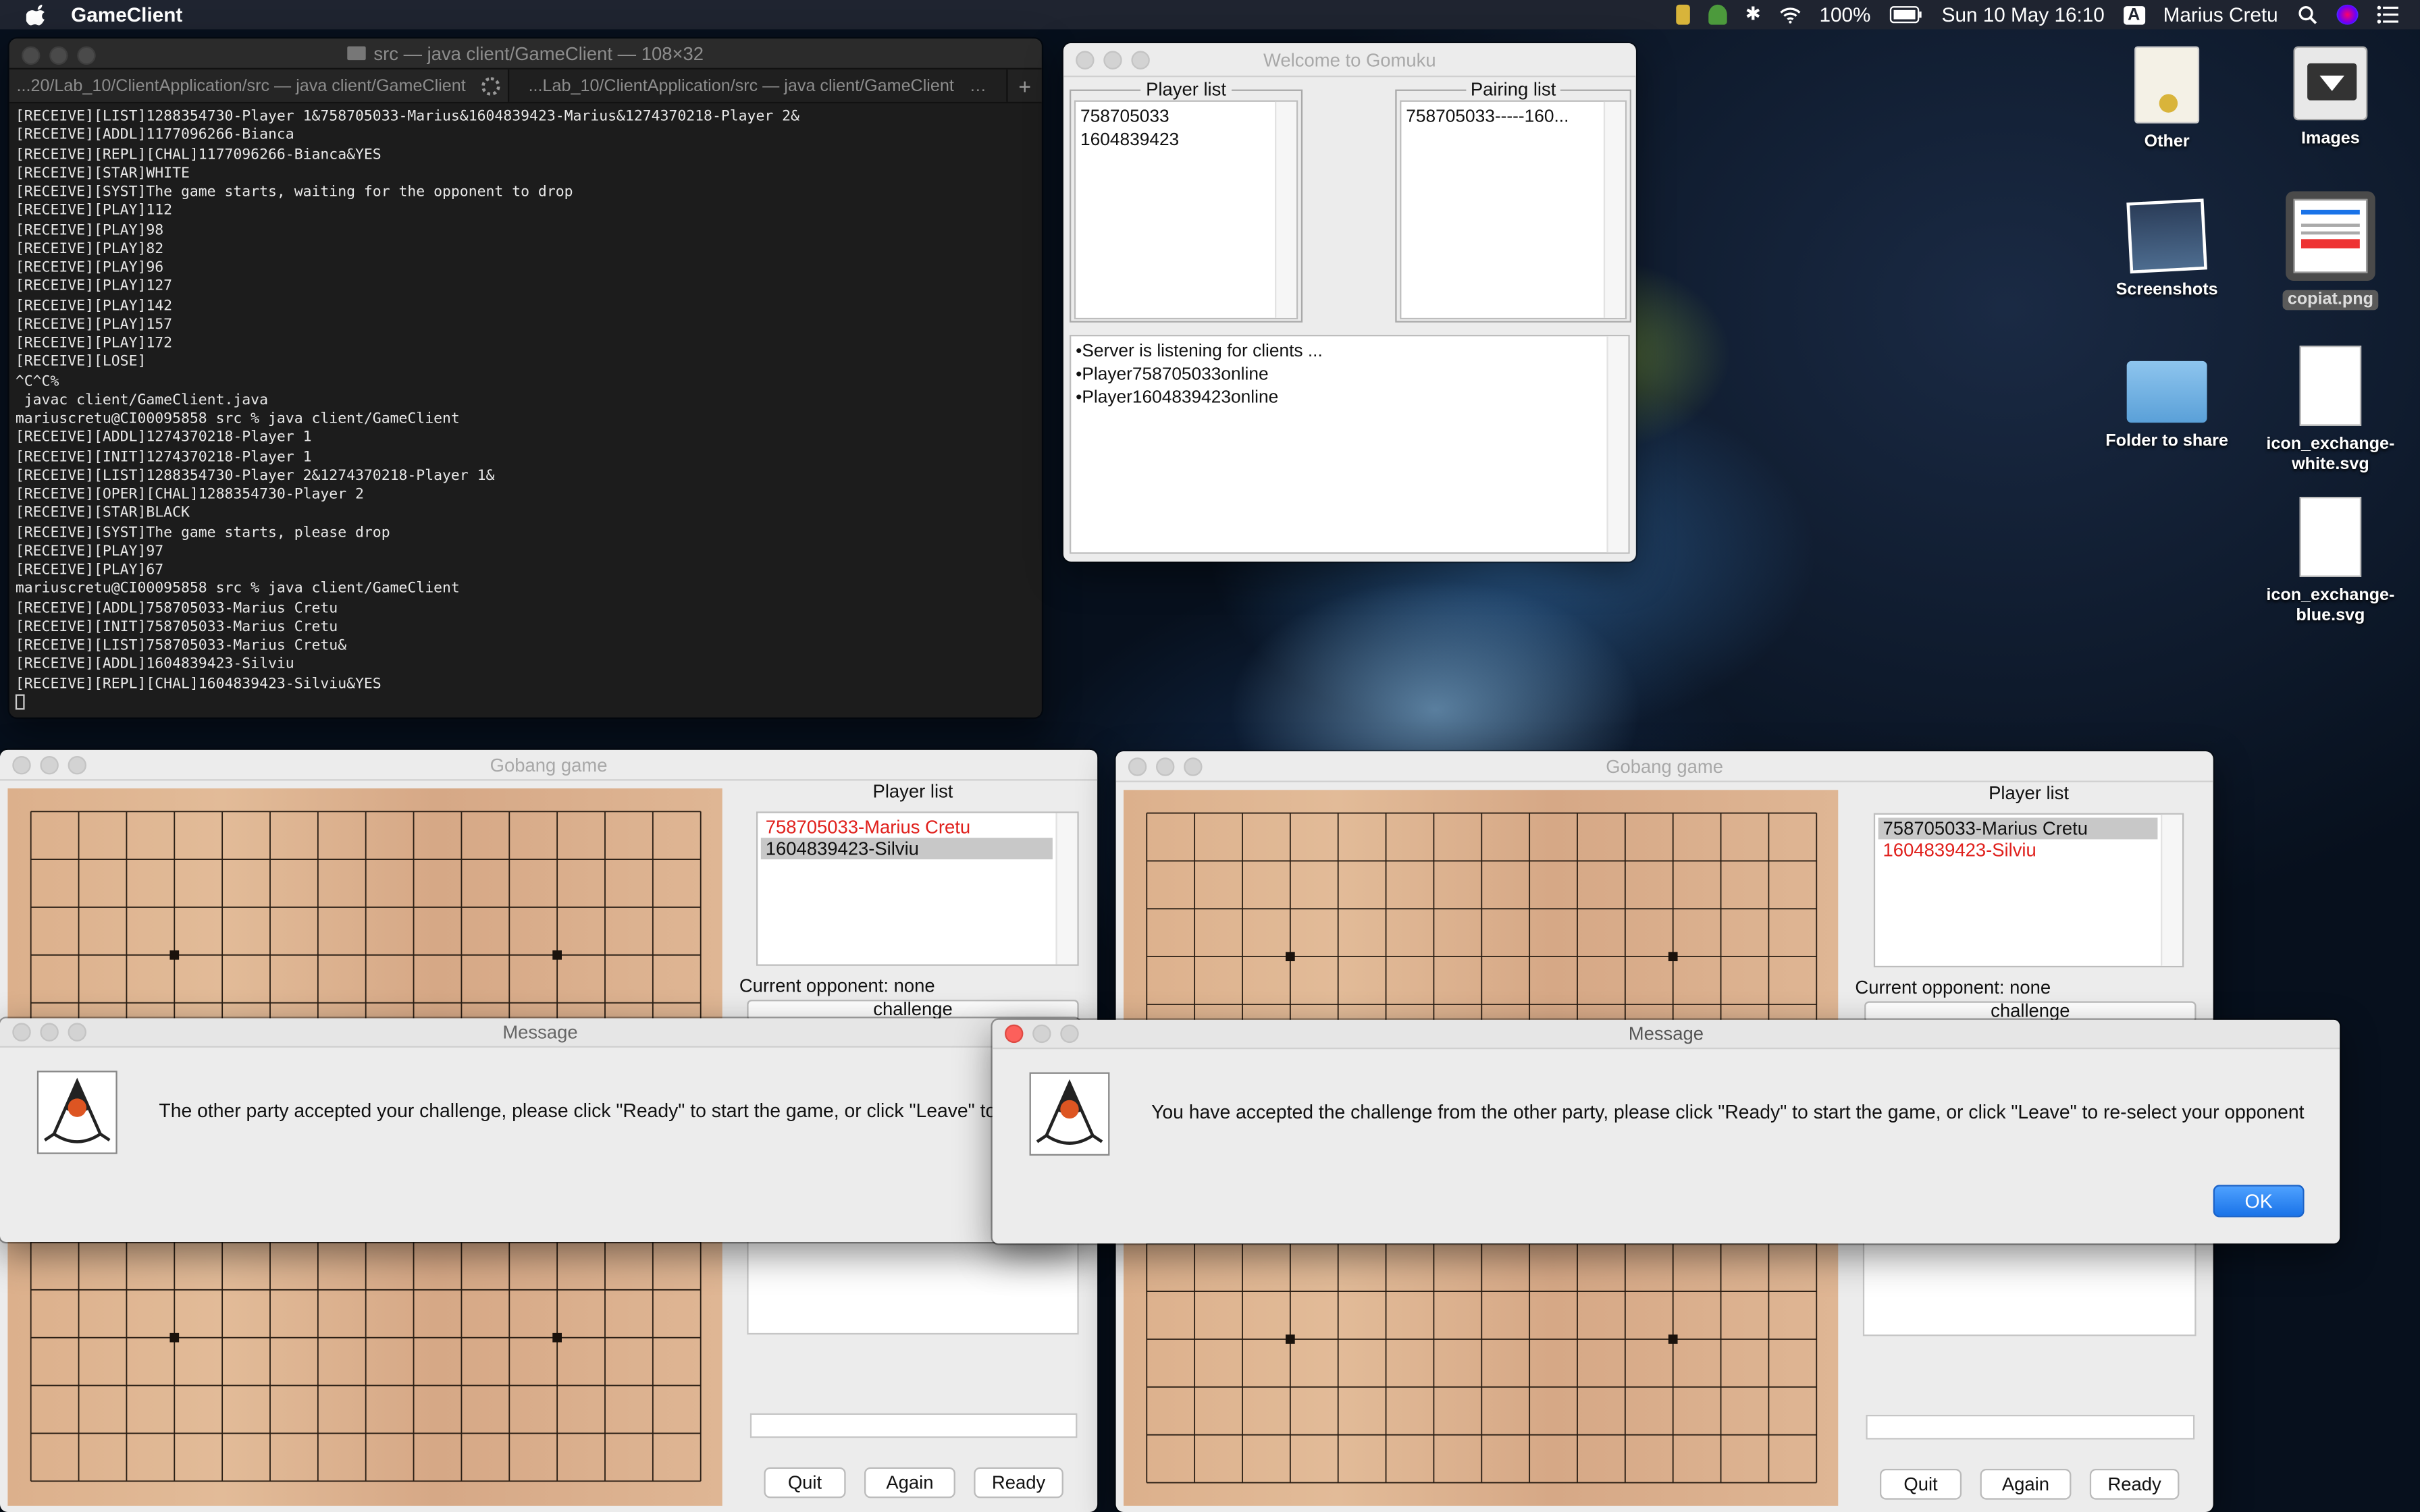 This screenshot has width=2420, height=1512. Describe the element at coordinates (1349, 60) in the screenshot. I see `server-titlebar: Welcome to Gomuku` at that location.